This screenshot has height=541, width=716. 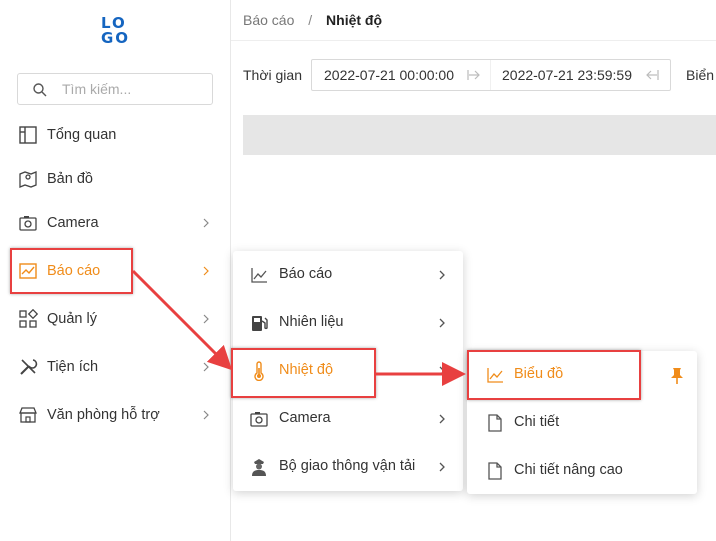 I want to click on sidebar-item-label: Camera, so click(x=73, y=223).